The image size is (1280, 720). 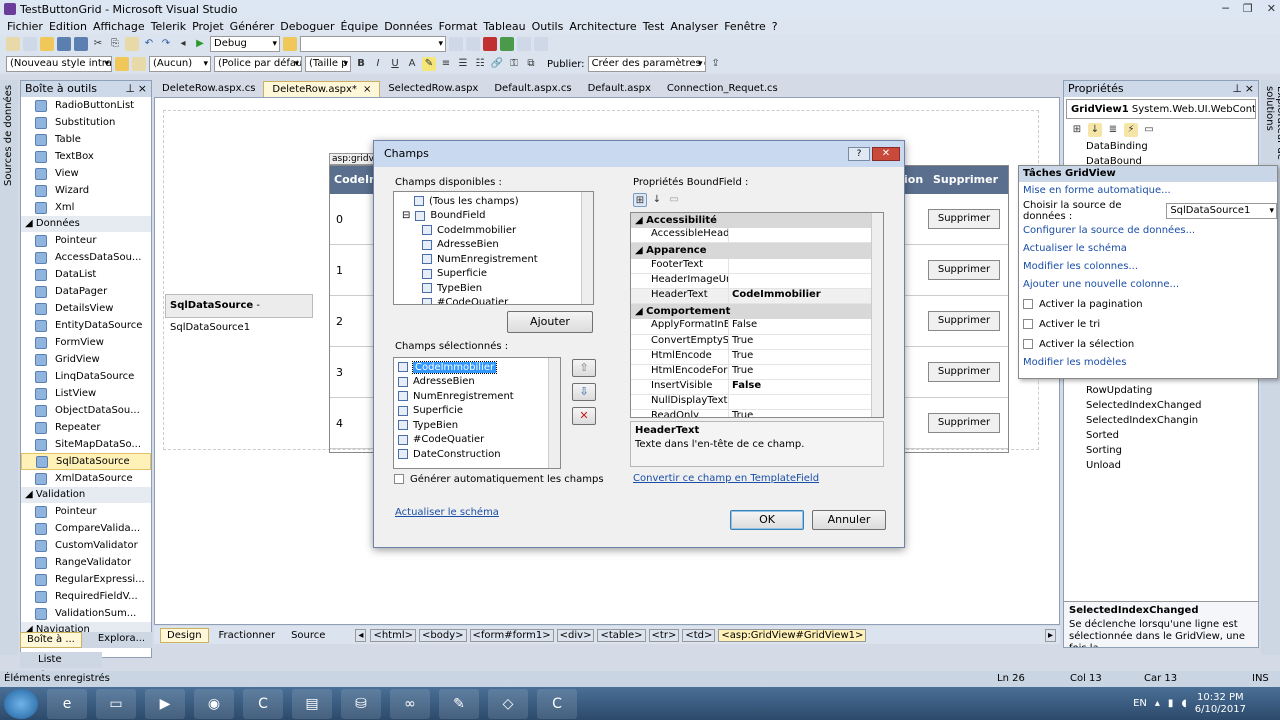 I want to click on winrar-icon: ▤, so click(x=312, y=703).